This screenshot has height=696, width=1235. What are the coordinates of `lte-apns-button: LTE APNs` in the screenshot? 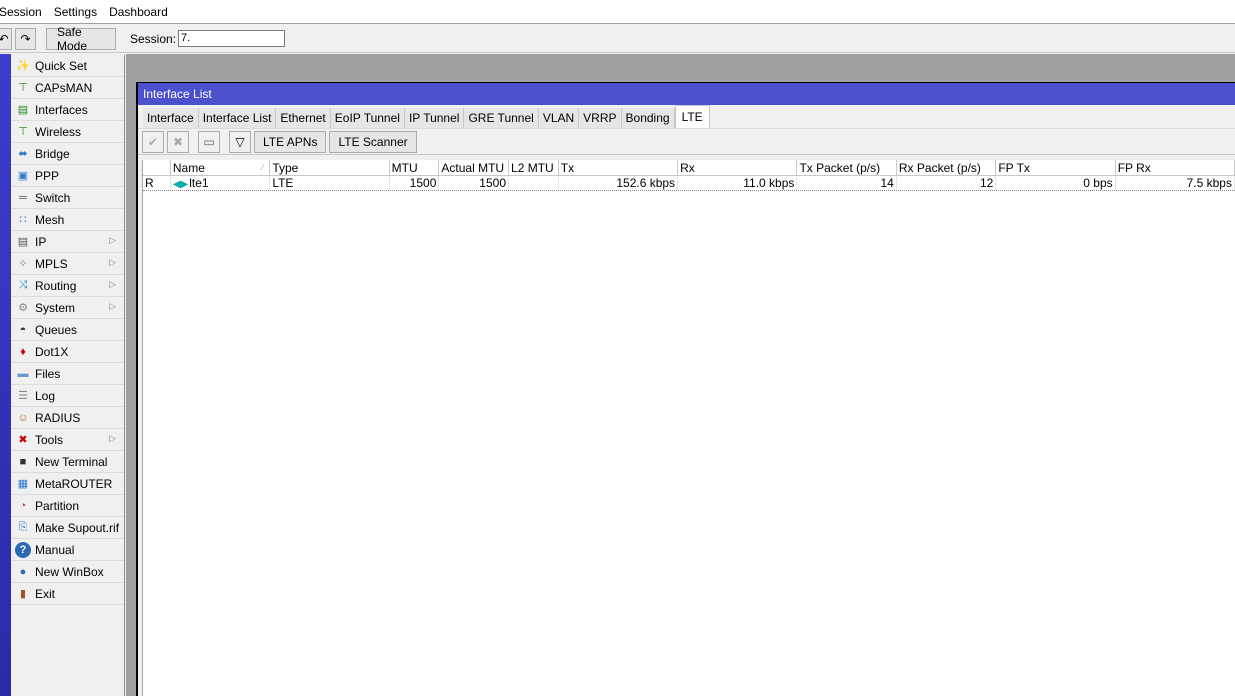 It's located at (290, 141).